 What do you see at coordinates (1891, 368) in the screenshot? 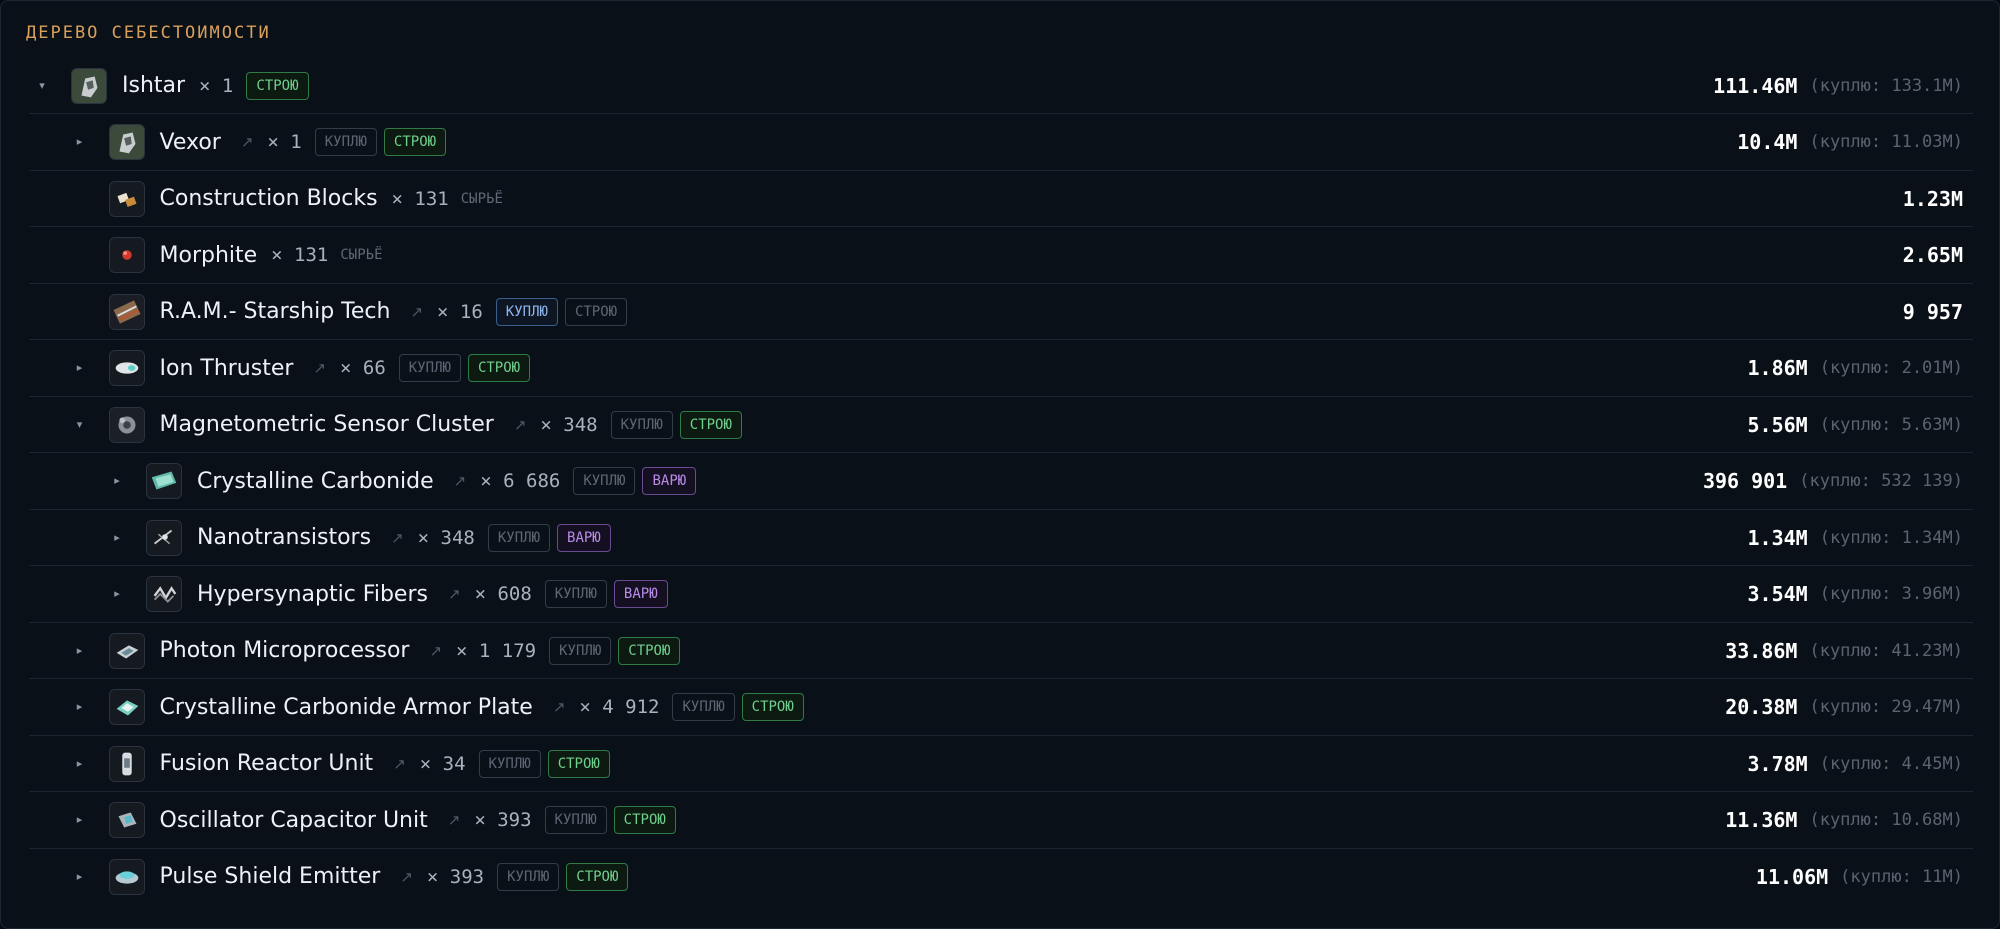
I see `item-buy-price: (куплю: 2.01M)` at bounding box center [1891, 368].